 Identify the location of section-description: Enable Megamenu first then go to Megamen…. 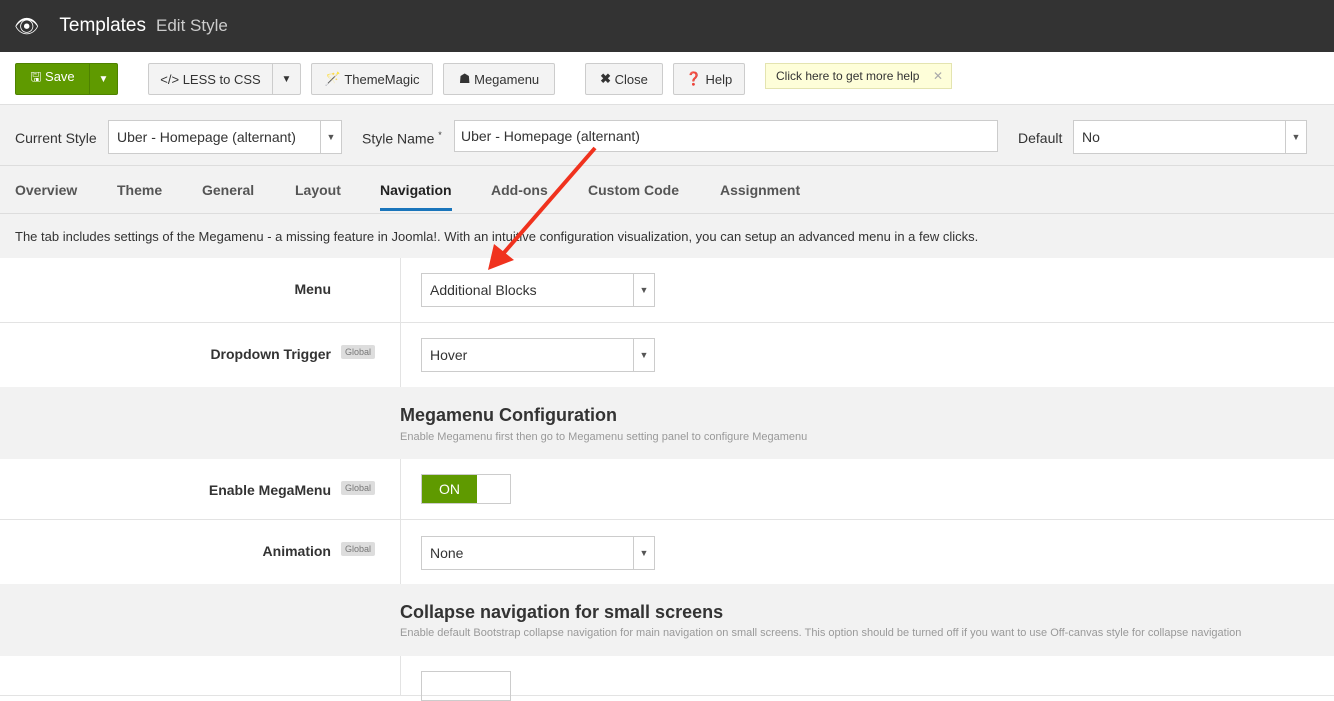
(604, 437).